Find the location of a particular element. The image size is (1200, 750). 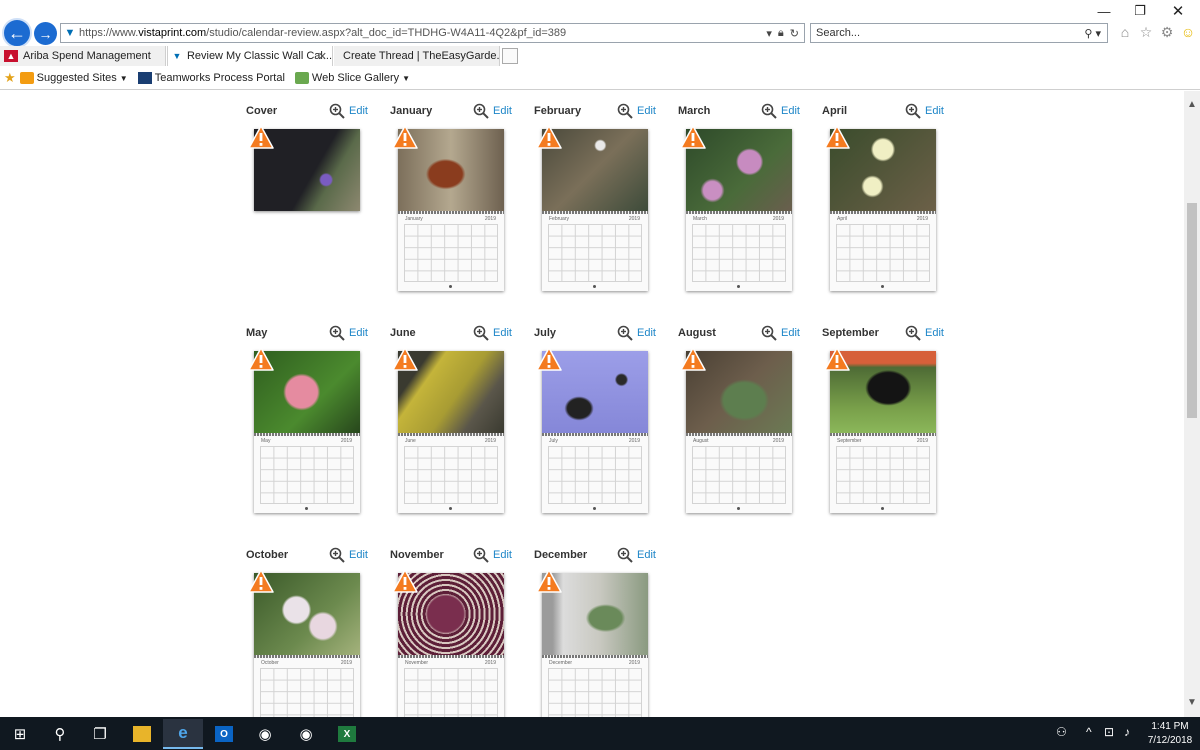

tab-ariba: ▲ Ariba Spend Management is located at coordinates (83, 56).